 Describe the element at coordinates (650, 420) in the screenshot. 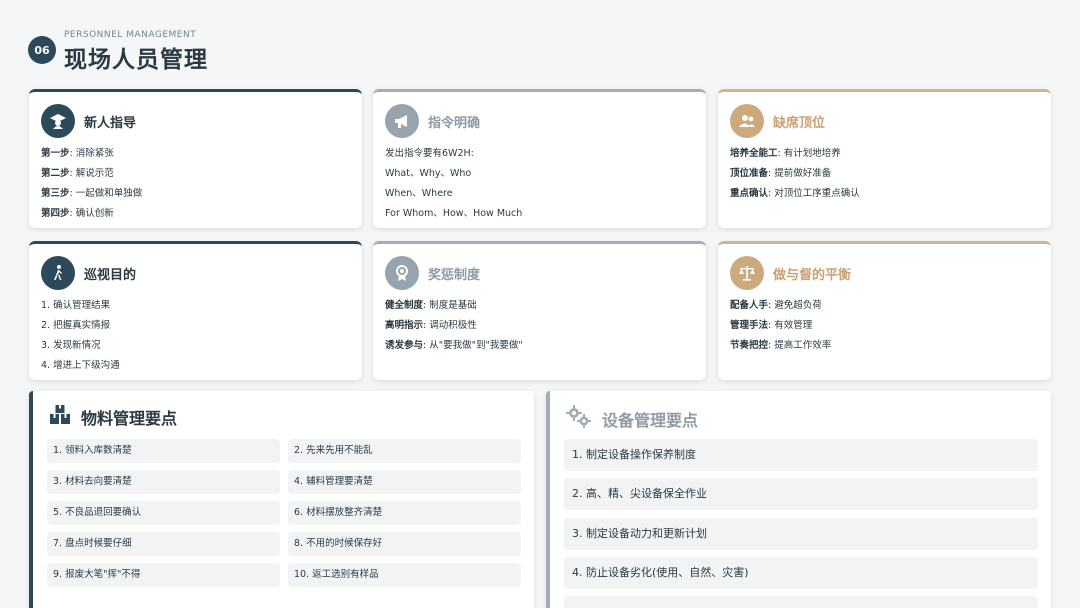

I see `panel-title: 设备管理要点` at that location.